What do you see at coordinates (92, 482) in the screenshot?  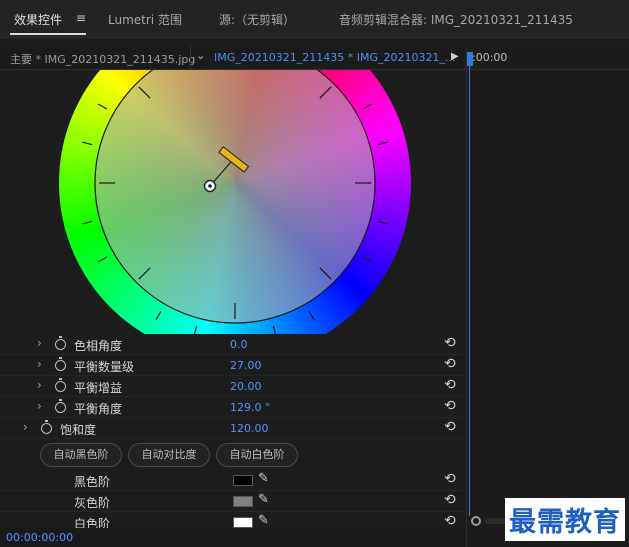 I see `level-label: 黑色阶` at bounding box center [92, 482].